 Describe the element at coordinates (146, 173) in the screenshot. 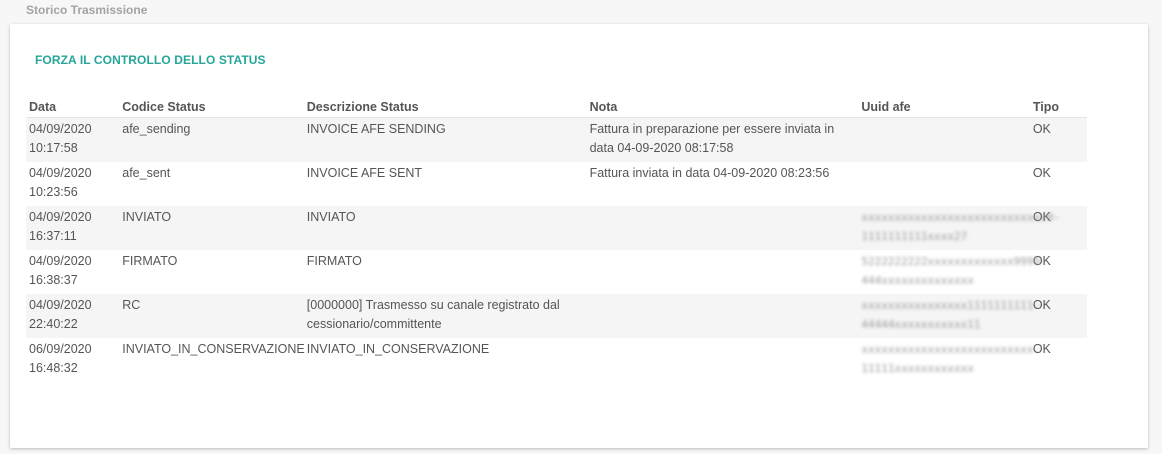

I see `cell-codice-status: afe_sent` at that location.